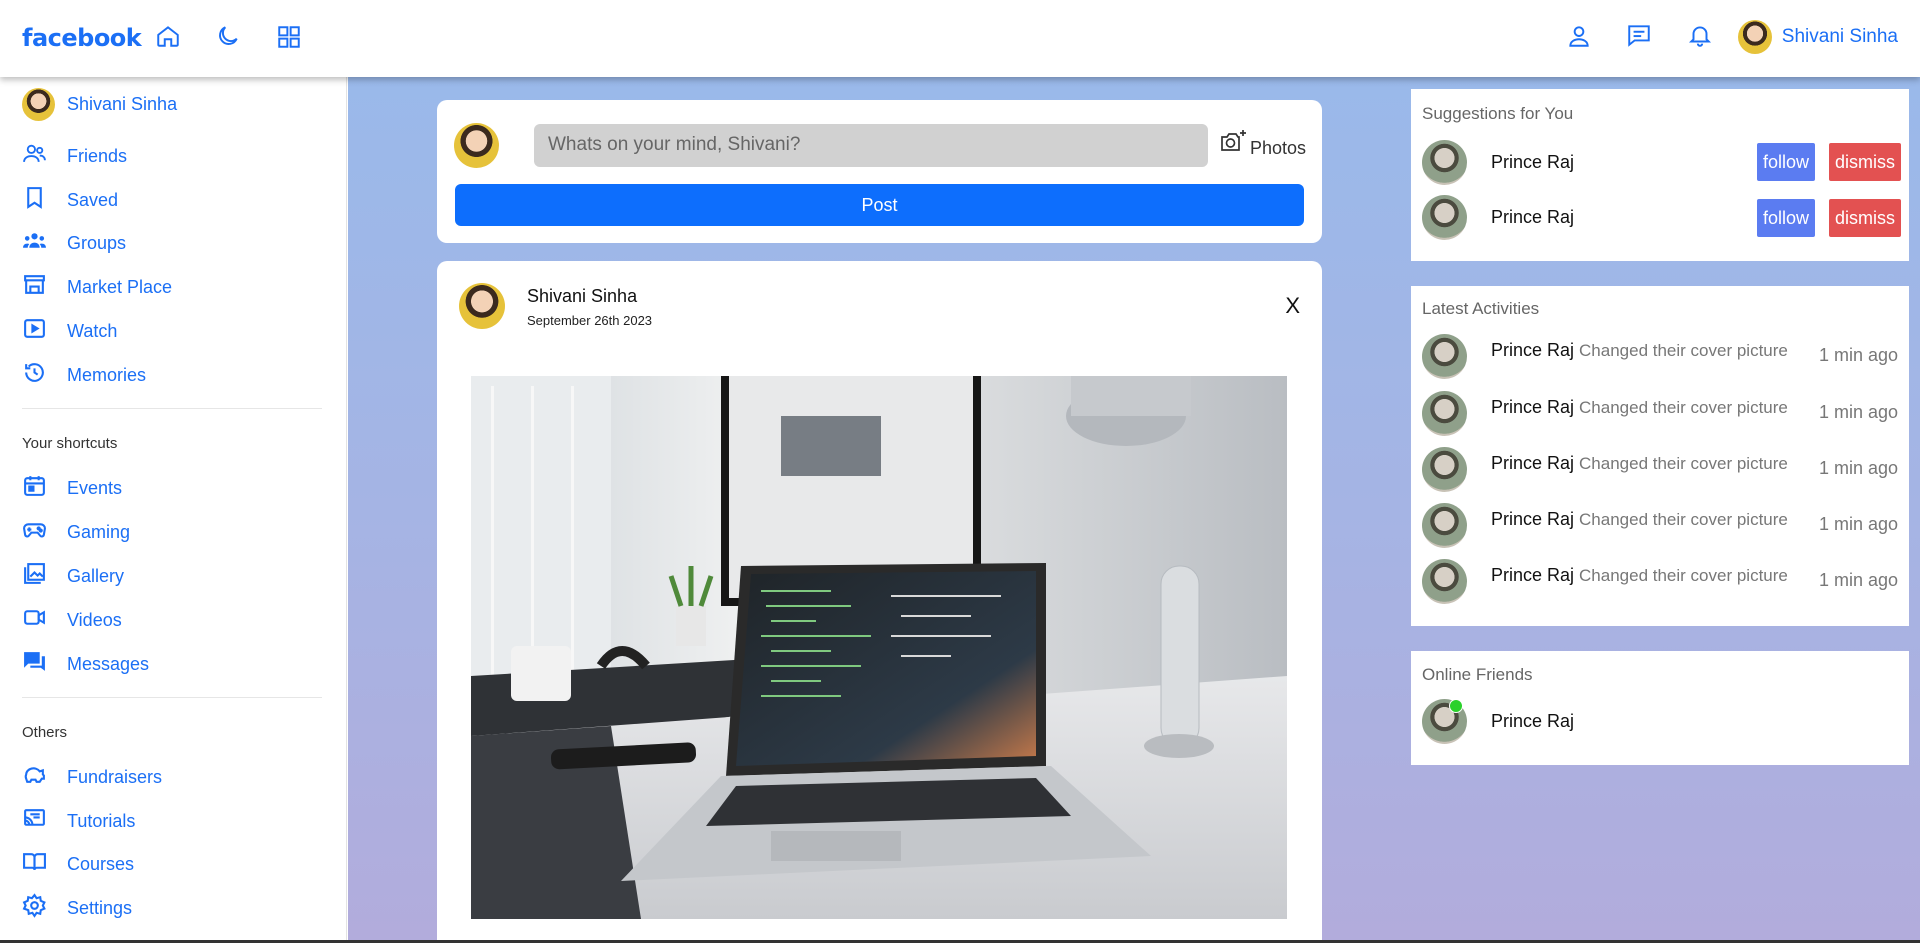 The image size is (1920, 943). What do you see at coordinates (289, 37) in the screenshot?
I see `grid-icon` at bounding box center [289, 37].